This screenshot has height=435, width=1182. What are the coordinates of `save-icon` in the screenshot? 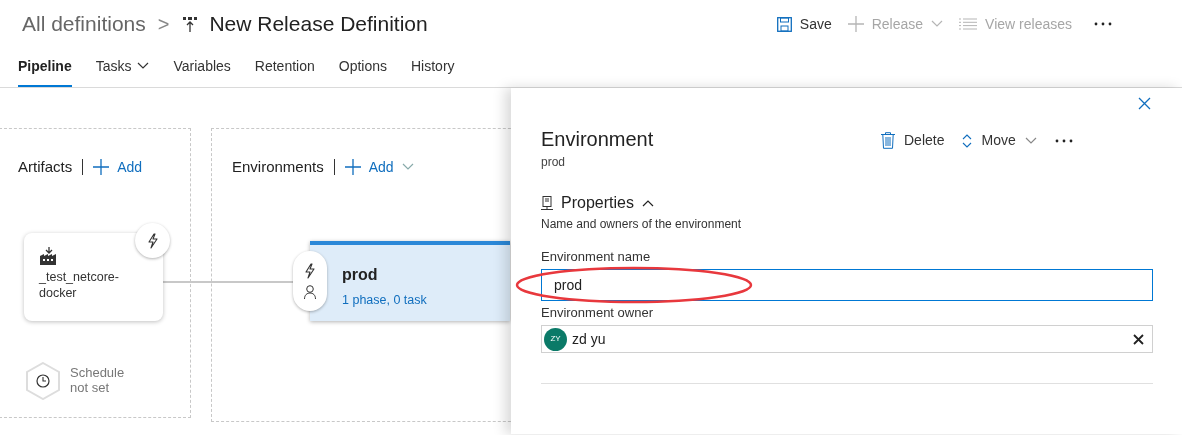 It's located at (784, 24).